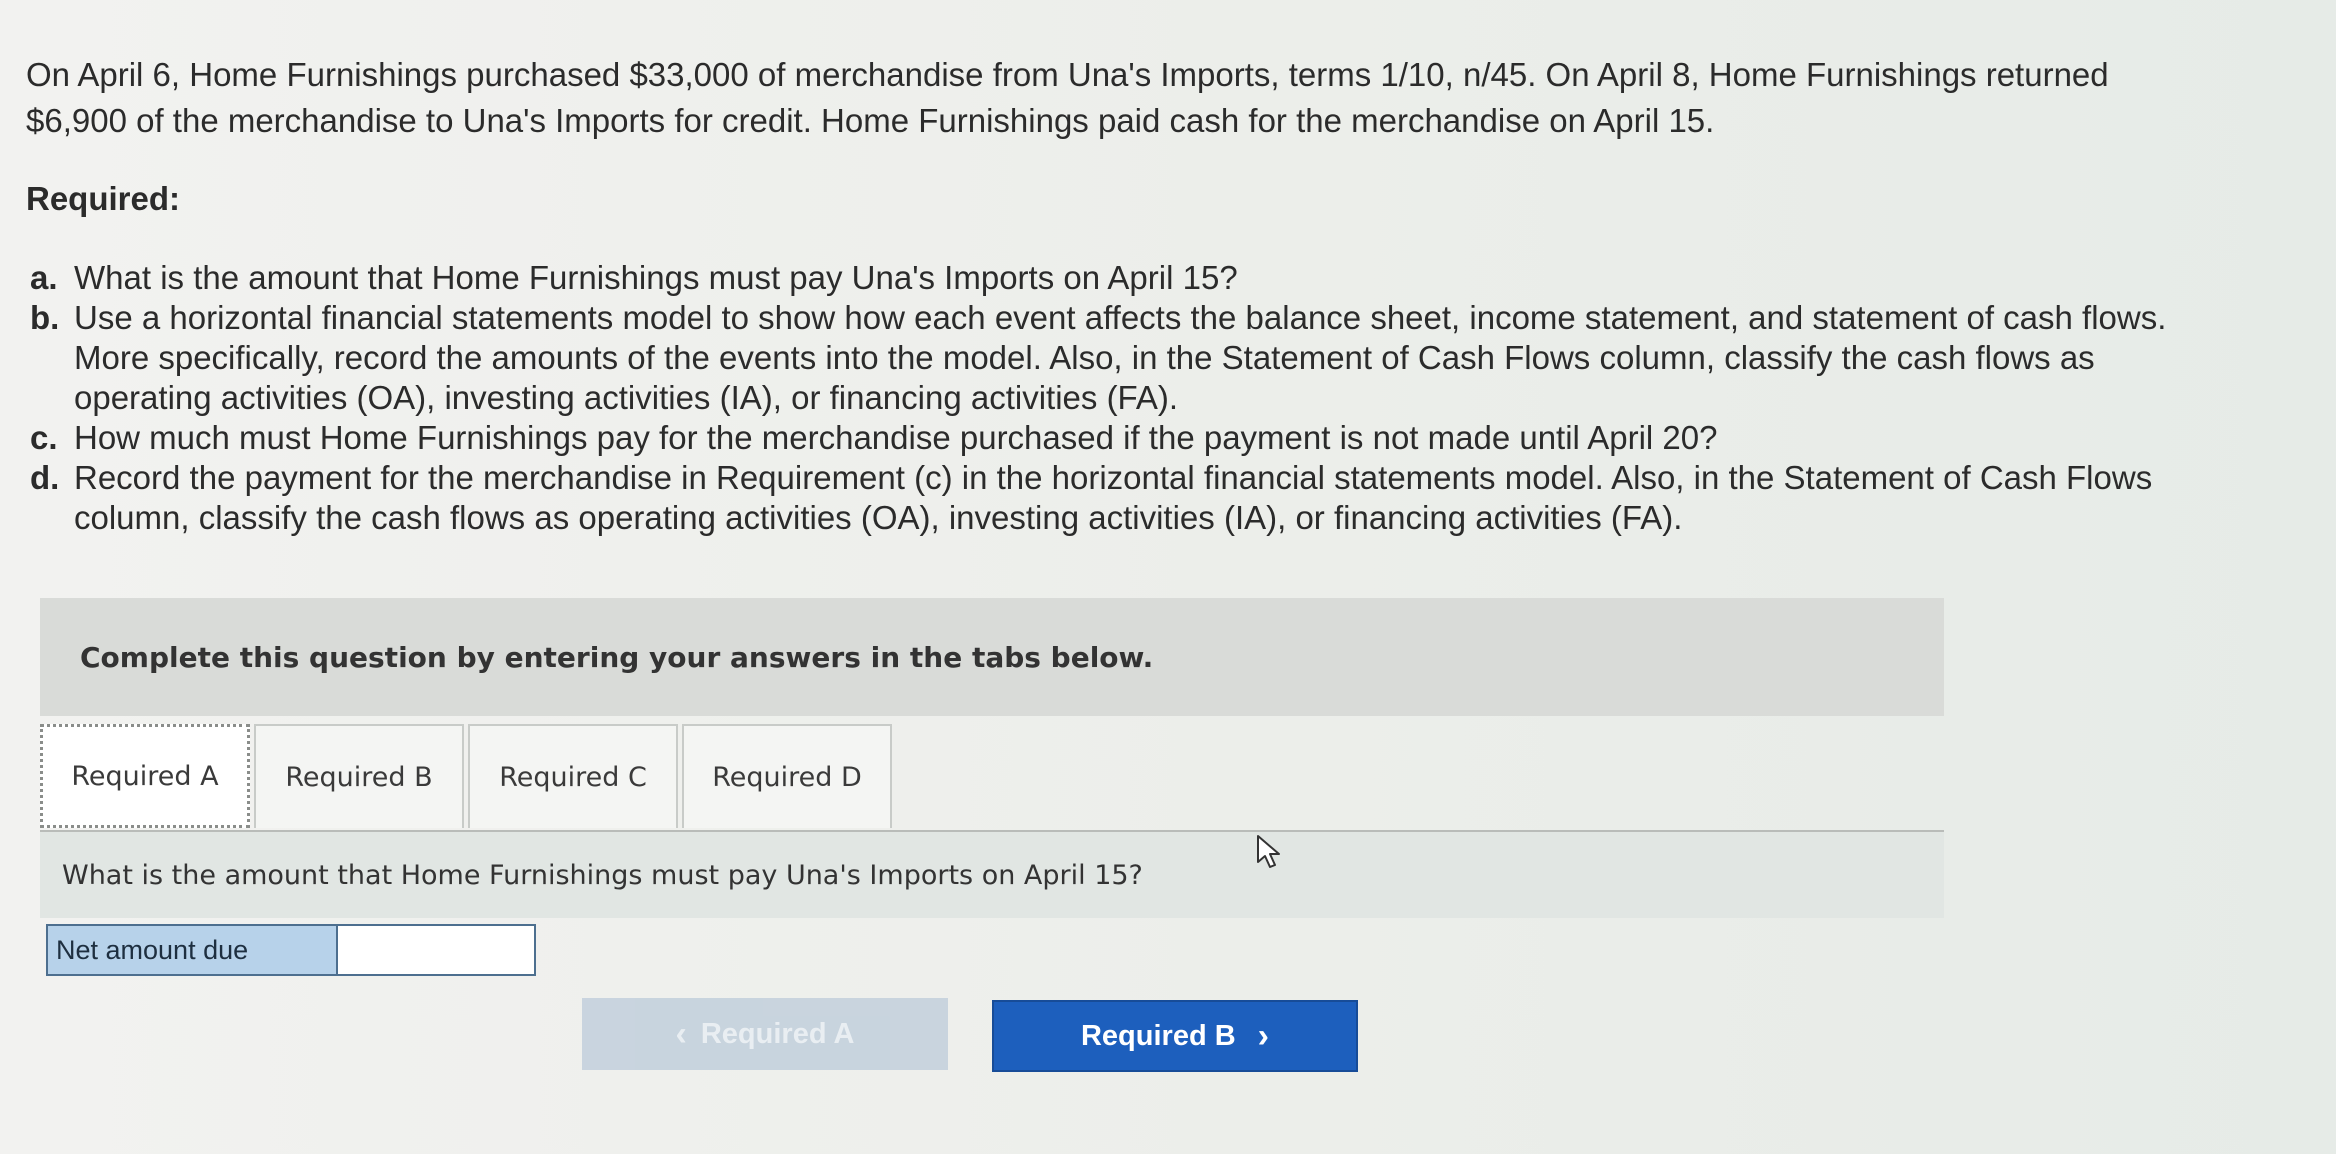 The height and width of the screenshot is (1154, 2336). Describe the element at coordinates (573, 776) in the screenshot. I see `tab-required-c: Required C` at that location.